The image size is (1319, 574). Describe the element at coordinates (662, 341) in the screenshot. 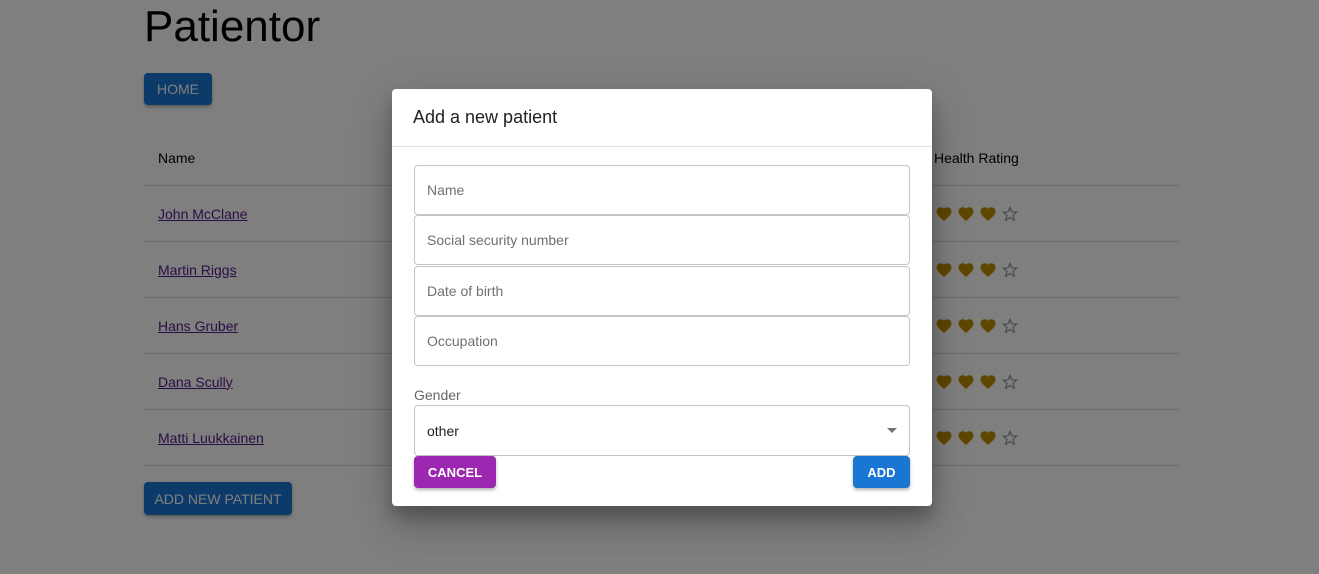

I see `occupation-field: Occupation` at that location.